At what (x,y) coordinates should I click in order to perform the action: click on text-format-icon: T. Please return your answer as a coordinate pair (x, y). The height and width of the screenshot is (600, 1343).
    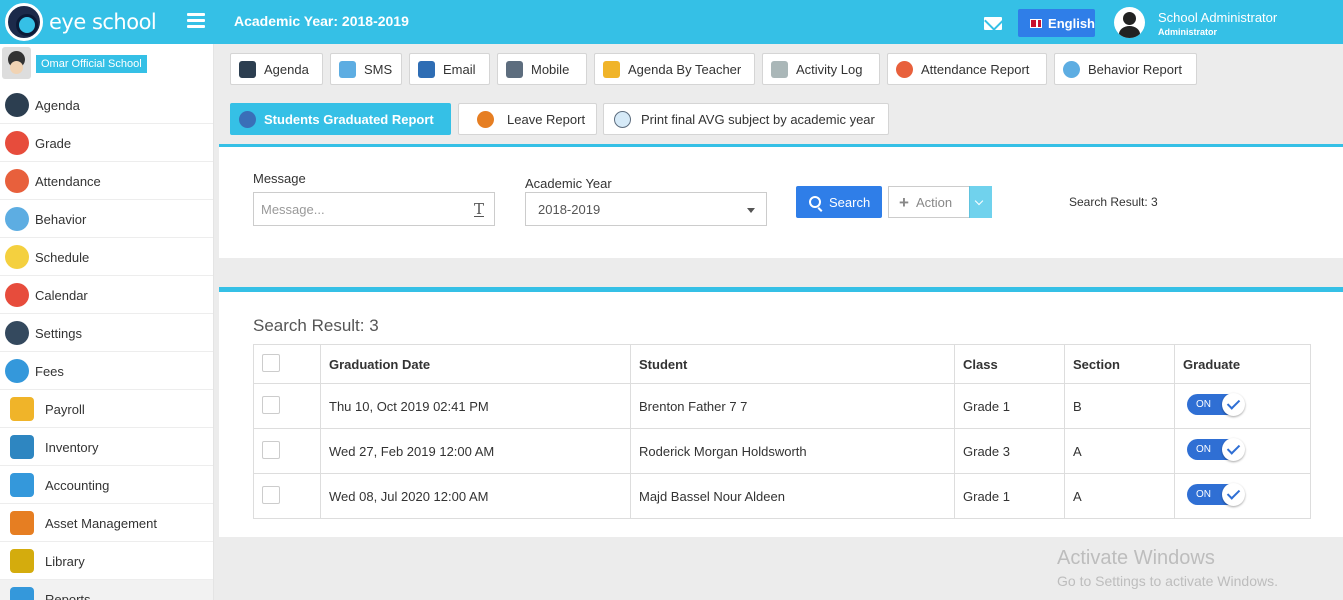
    Looking at the image, I should click on (478, 209).